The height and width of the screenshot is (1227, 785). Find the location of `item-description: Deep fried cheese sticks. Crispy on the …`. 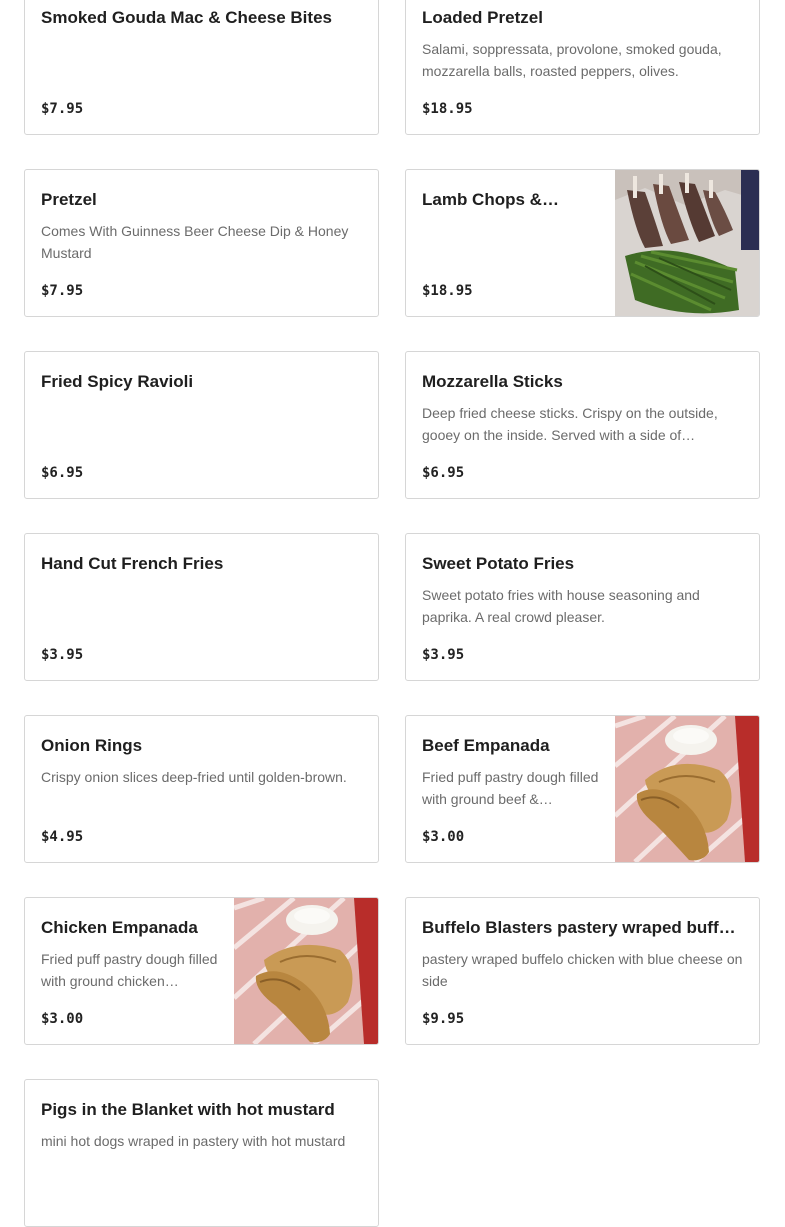

item-description: Deep fried cheese sticks. Crispy on the … is located at coordinates (570, 424).